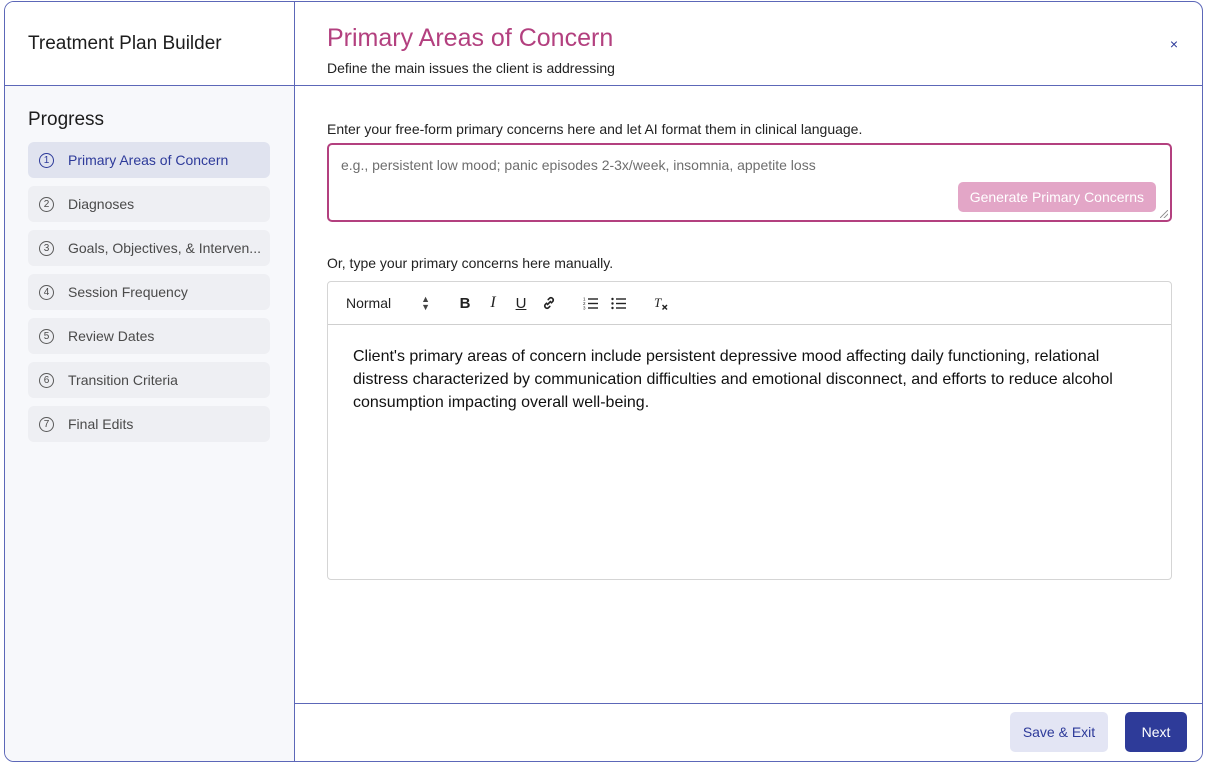 The height and width of the screenshot is (769, 1207). I want to click on step-final-edits: 7 Final Edits, so click(149, 424).